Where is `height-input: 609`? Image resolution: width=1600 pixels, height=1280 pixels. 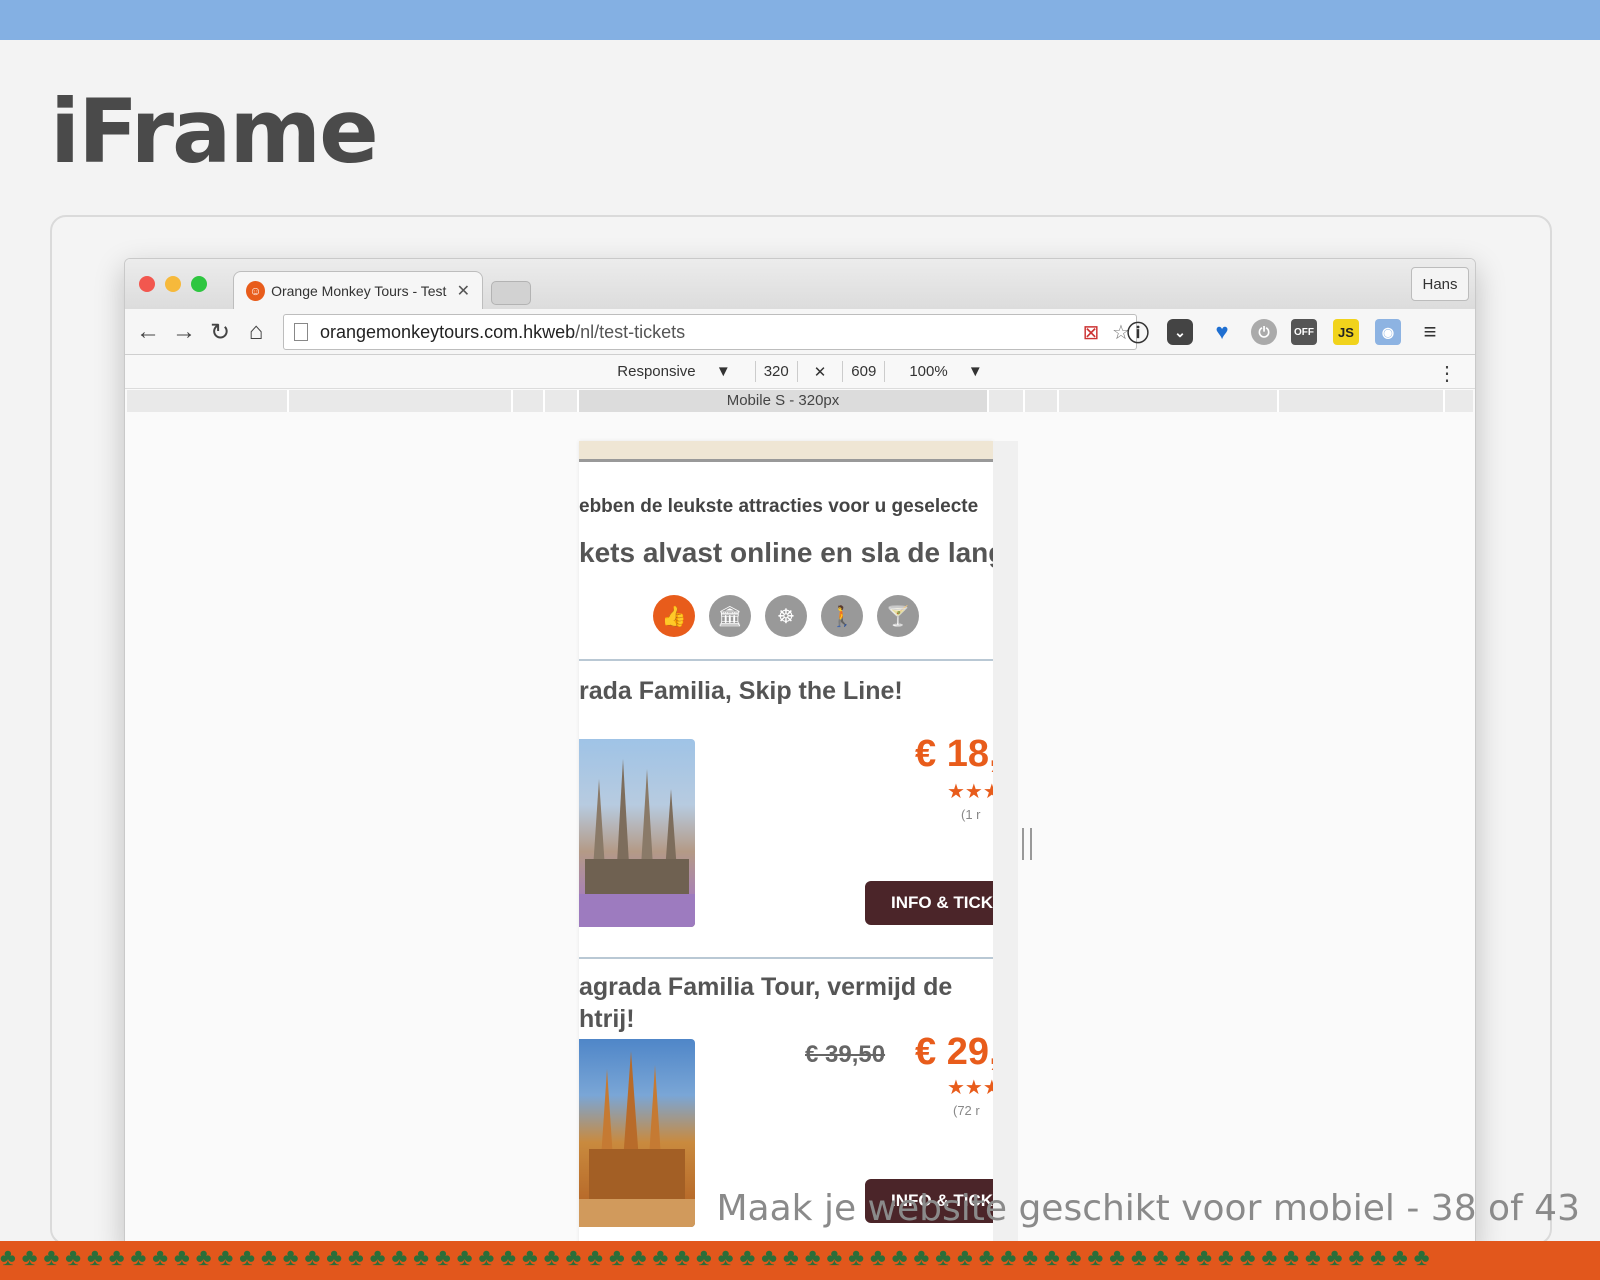
height-input: 609 is located at coordinates (864, 371).